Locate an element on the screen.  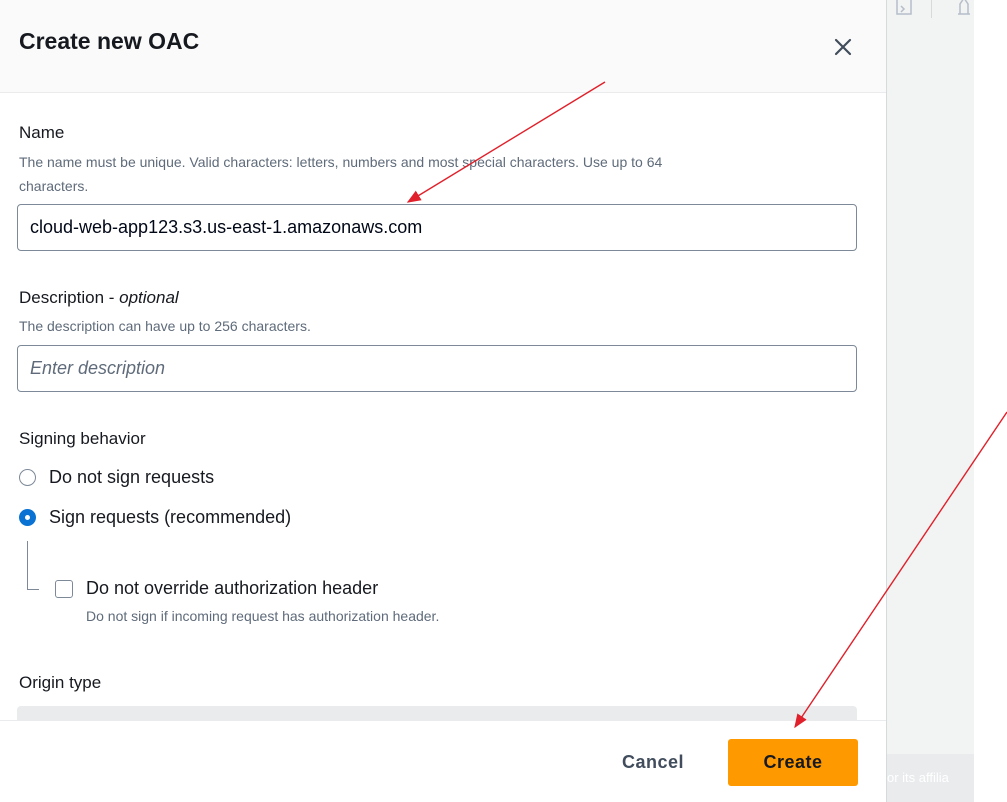
tree-connector-vertical is located at coordinates (27, 565).